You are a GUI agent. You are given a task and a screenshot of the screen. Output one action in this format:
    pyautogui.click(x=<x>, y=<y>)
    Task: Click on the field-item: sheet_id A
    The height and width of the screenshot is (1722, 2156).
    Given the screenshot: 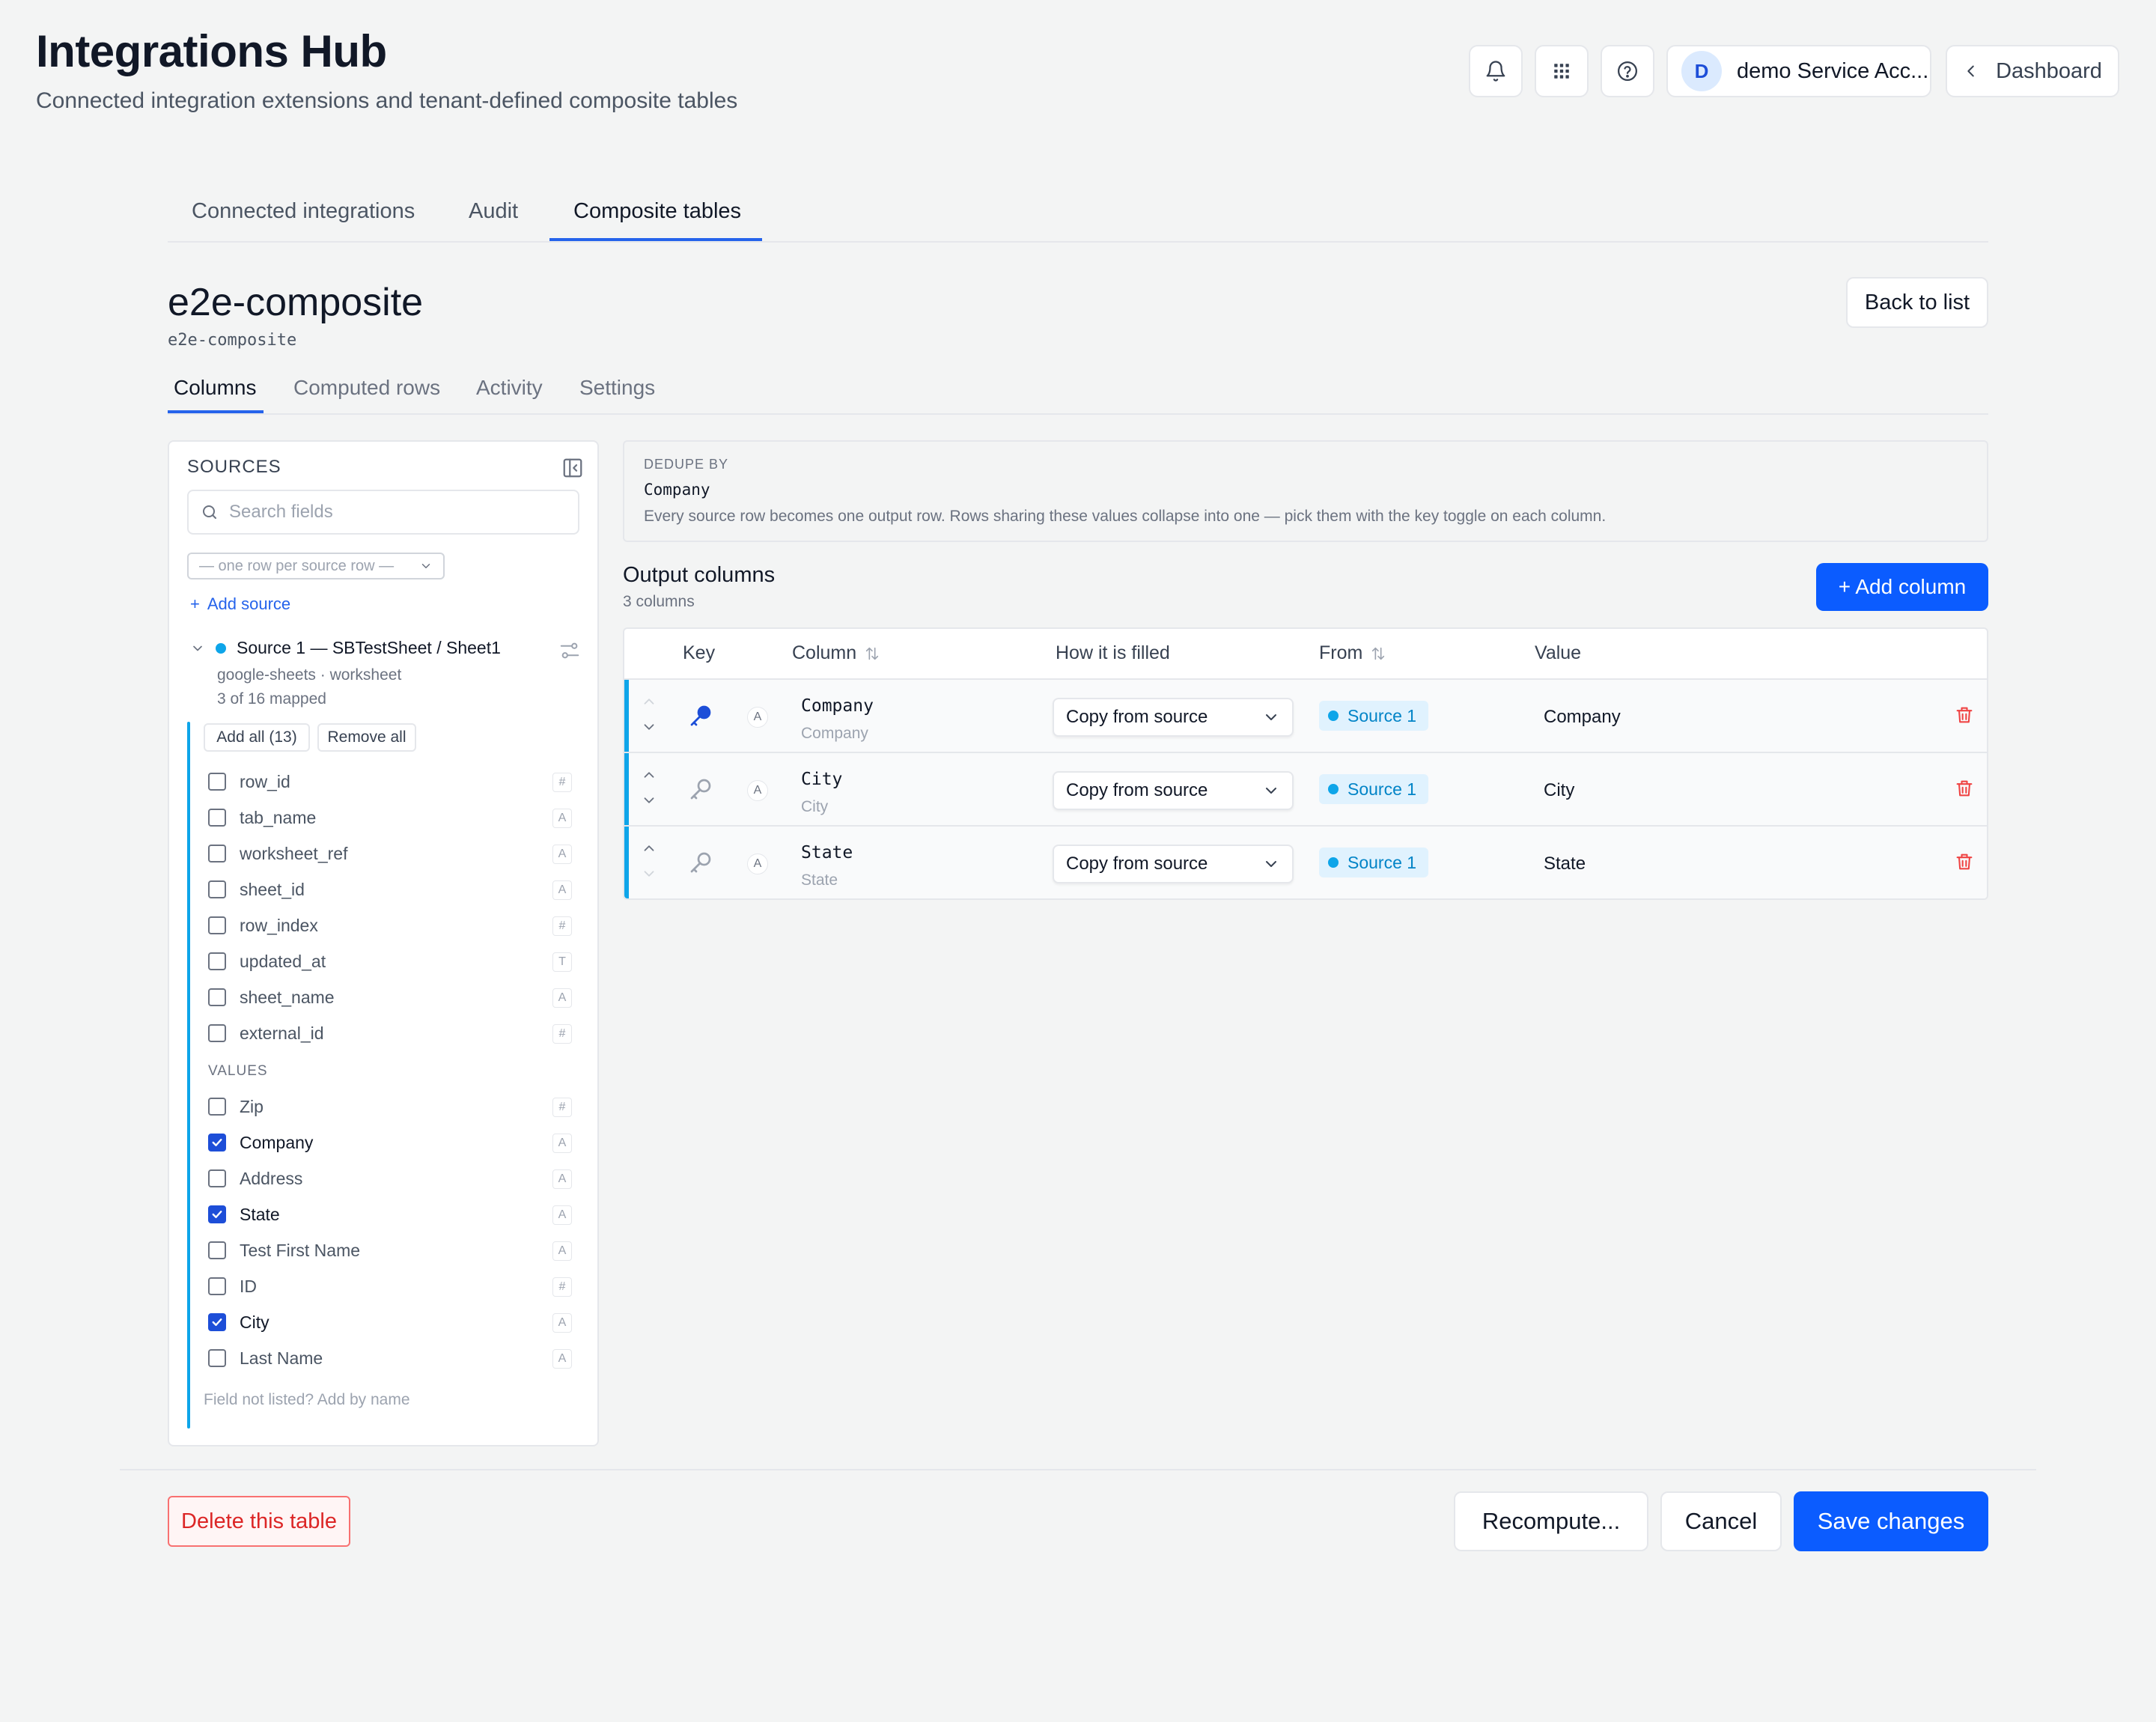 What is the action you would take?
    pyautogui.click(x=395, y=889)
    